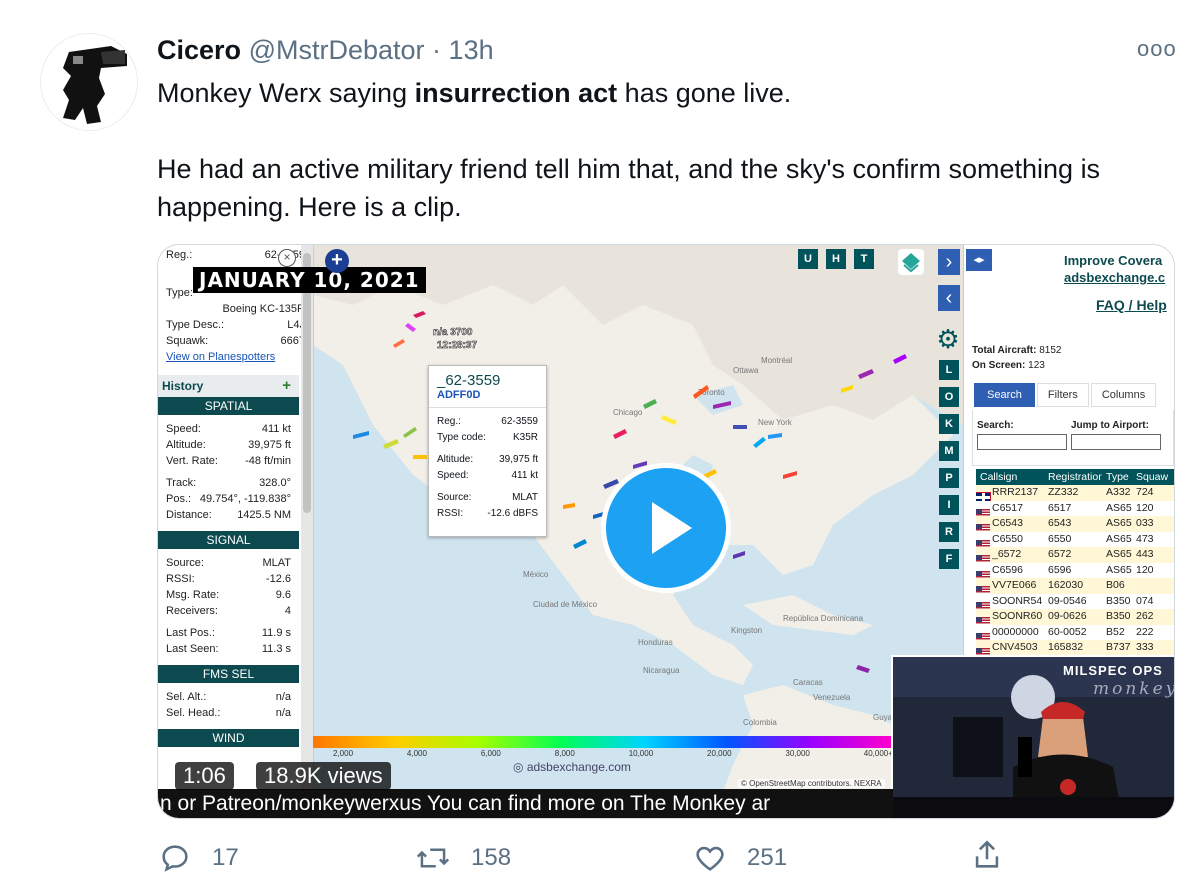 The height and width of the screenshot is (890, 1196). Describe the element at coordinates (949, 451) in the screenshot. I see `map-side-button-m: M` at that location.